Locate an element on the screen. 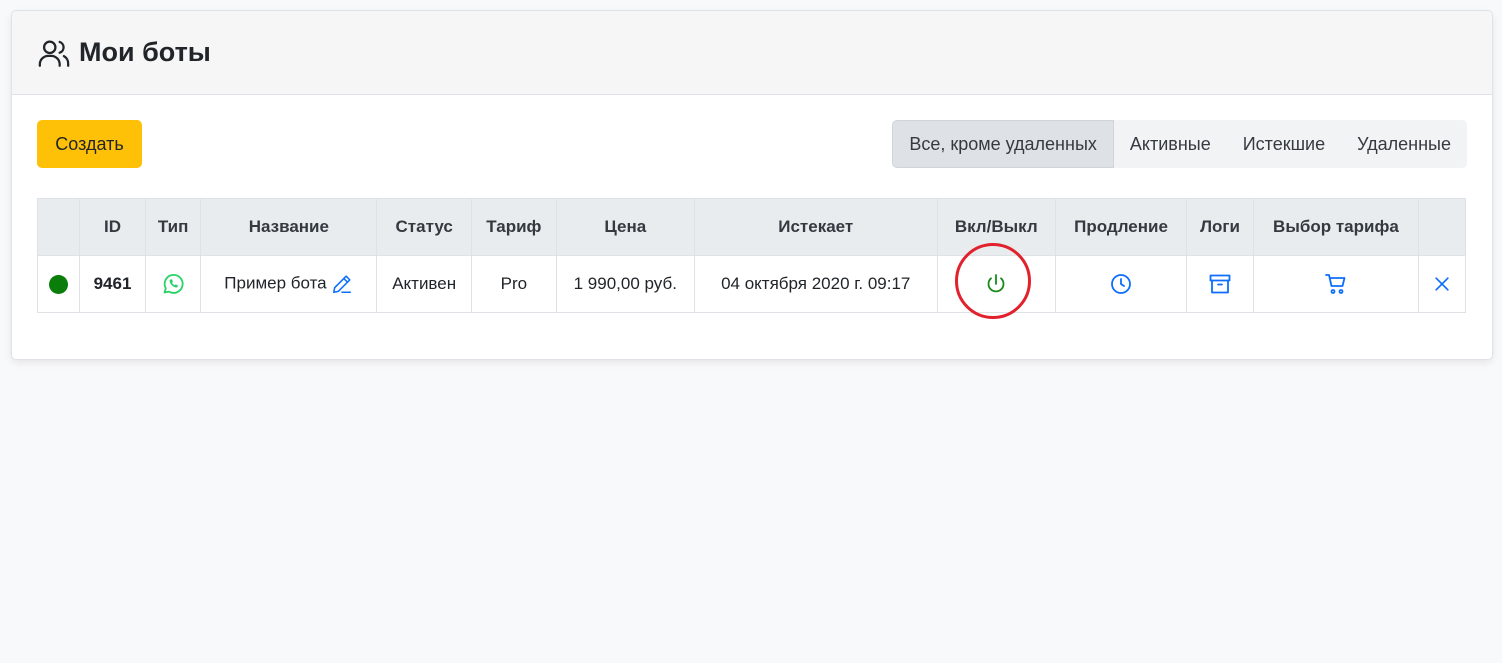 Image resolution: width=1502 pixels, height=663 pixels. cart-icon is located at coordinates (1336, 284).